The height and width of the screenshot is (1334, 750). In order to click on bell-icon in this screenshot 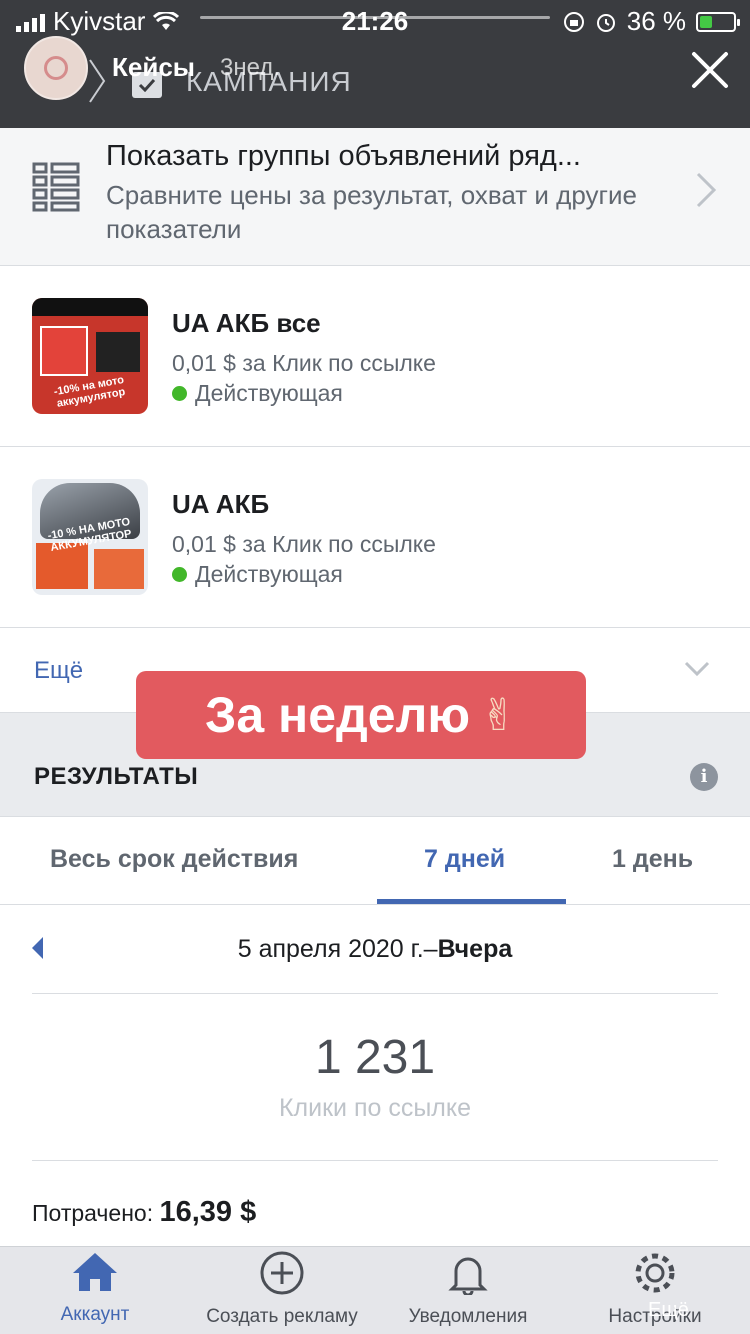, I will do `click(468, 1277)`.